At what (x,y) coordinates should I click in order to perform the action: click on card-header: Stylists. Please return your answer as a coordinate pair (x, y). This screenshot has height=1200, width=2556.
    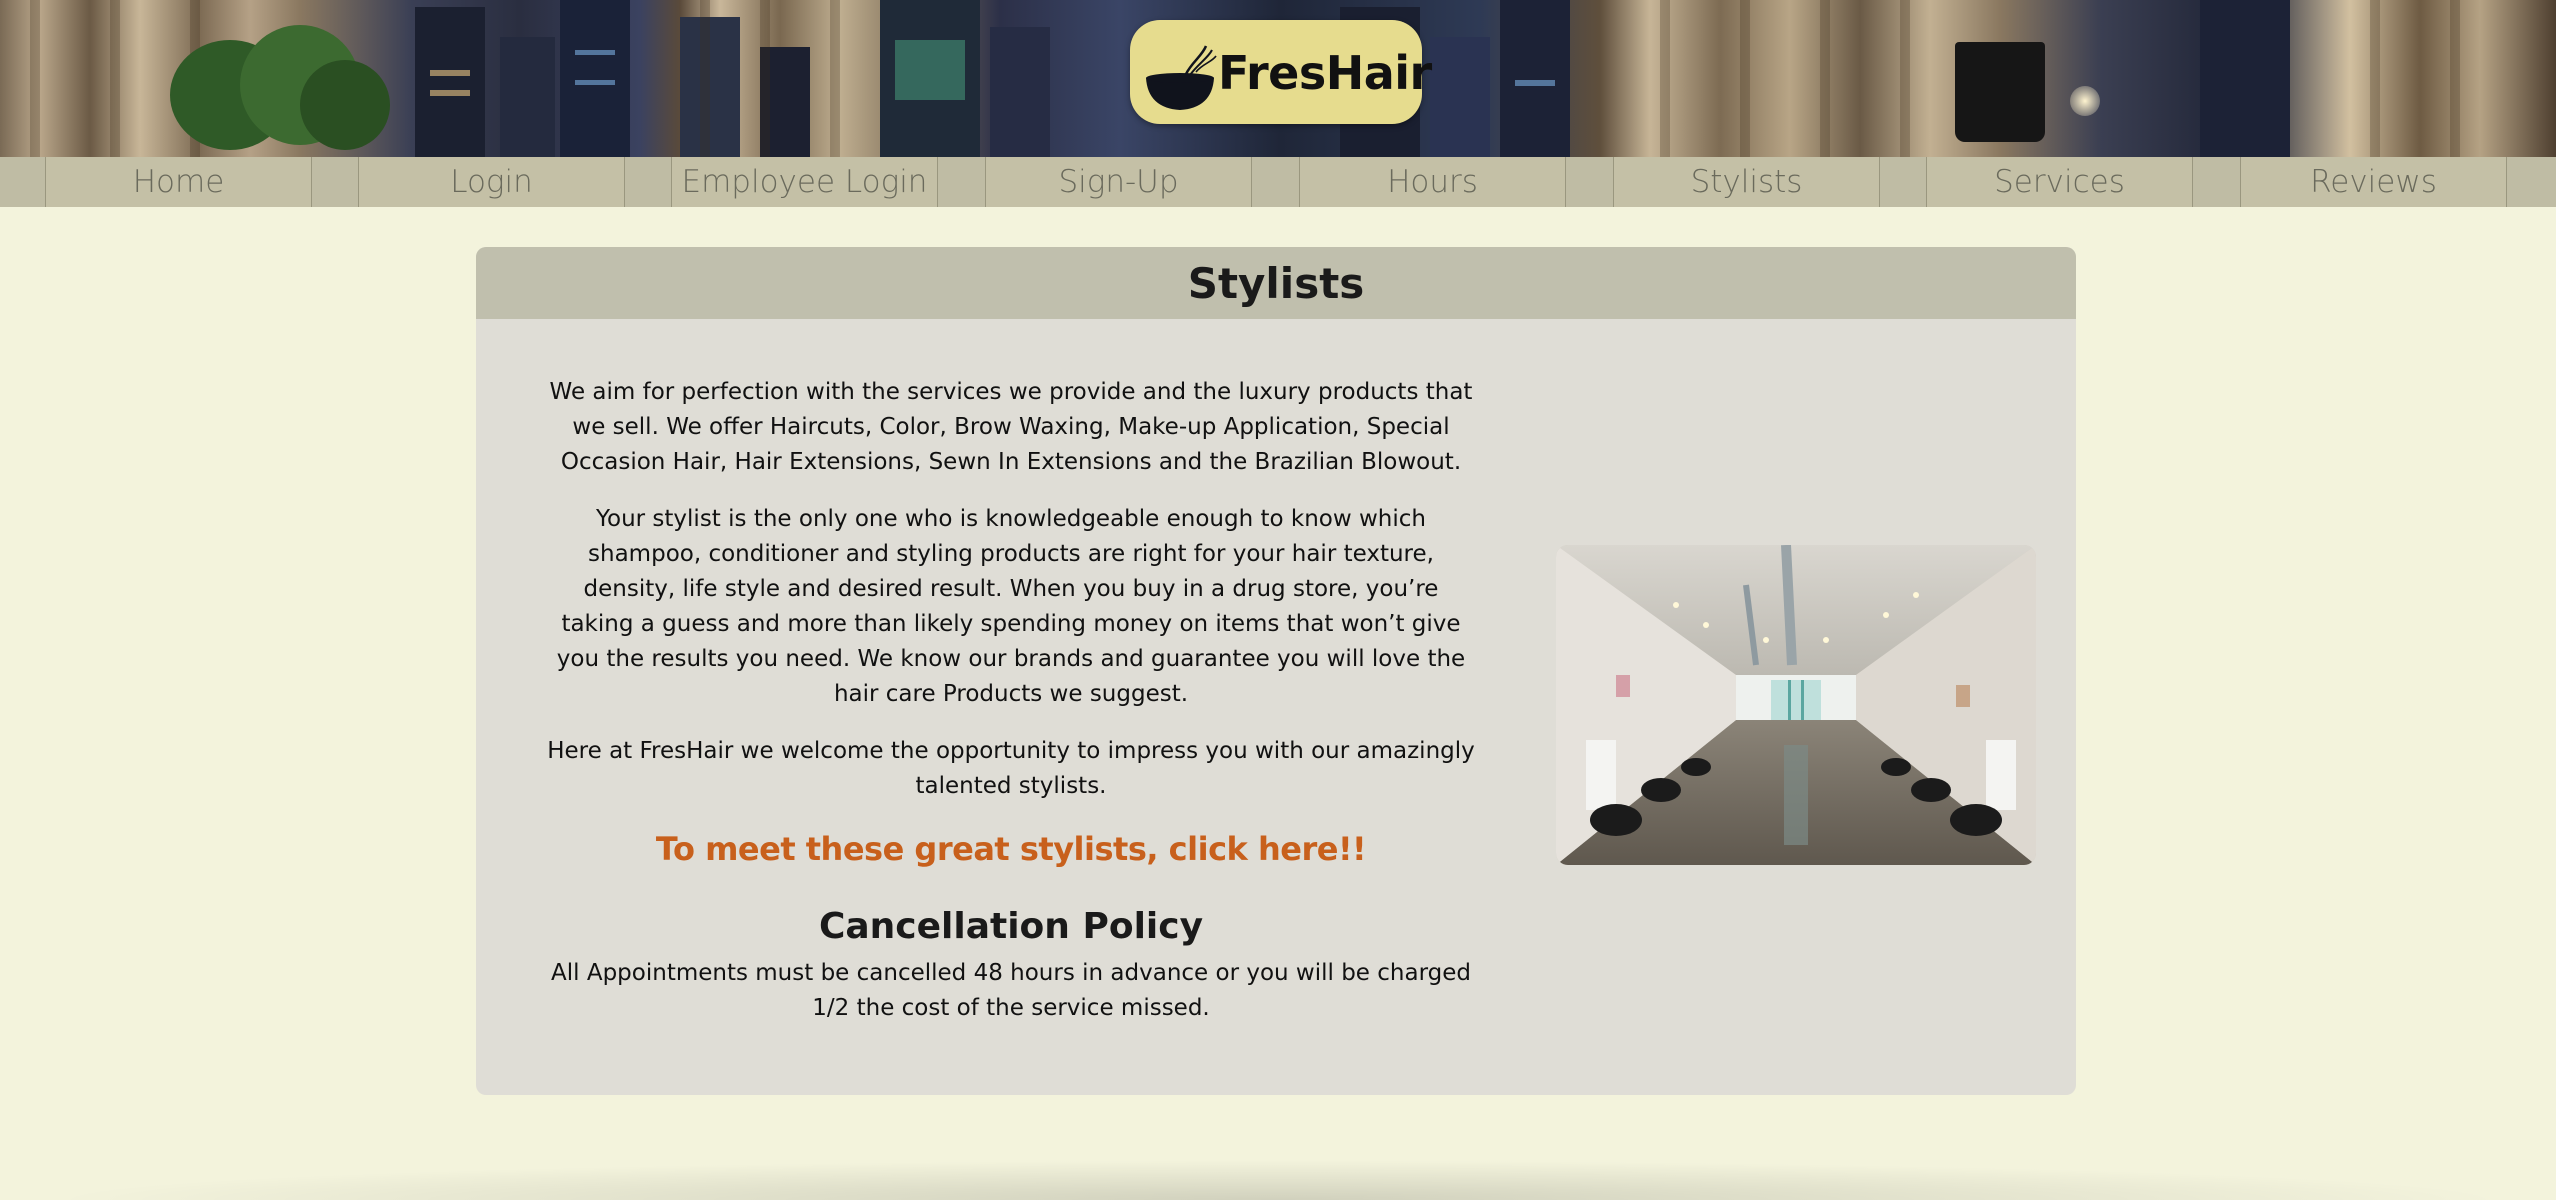
    Looking at the image, I should click on (1276, 283).